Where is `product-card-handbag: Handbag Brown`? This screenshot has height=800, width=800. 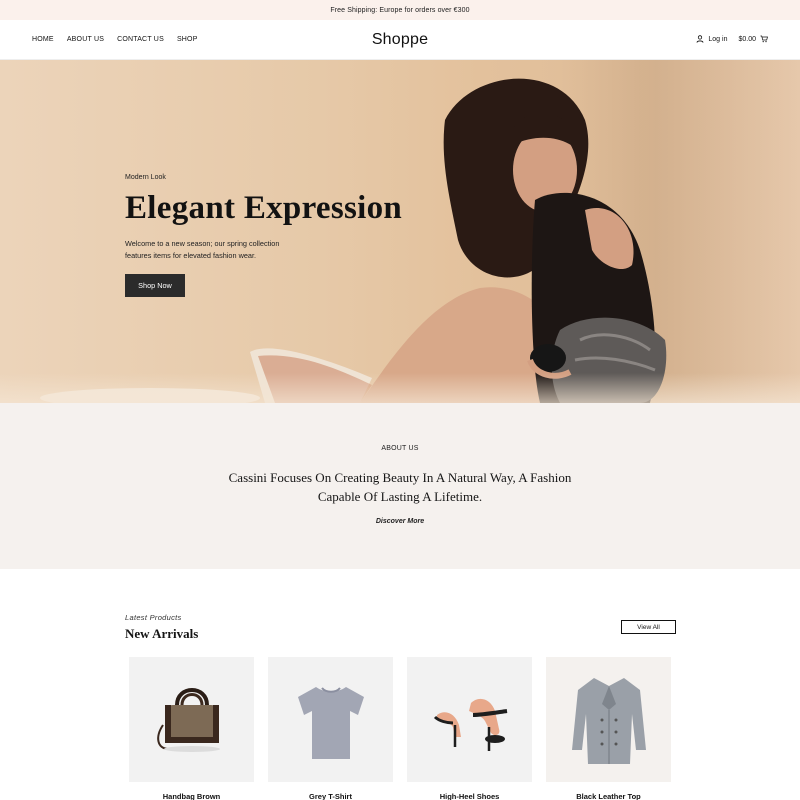 product-card-handbag: Handbag Brown is located at coordinates (191, 728).